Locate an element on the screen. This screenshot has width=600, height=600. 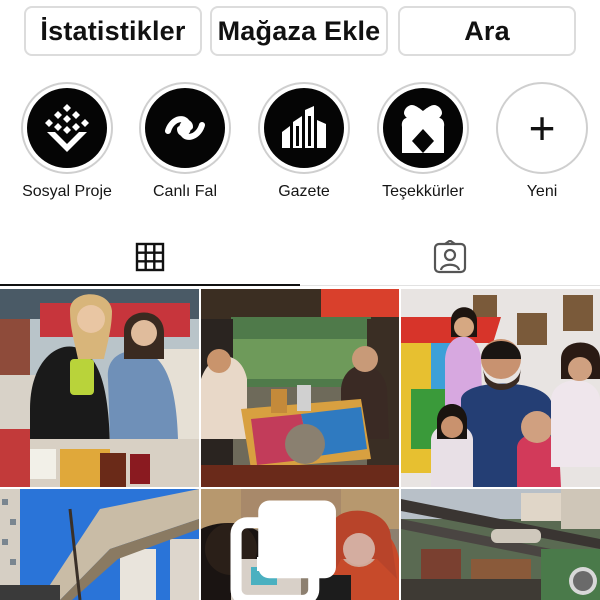
add-shop-button: Mağaza Ekle is located at coordinates (299, 31).